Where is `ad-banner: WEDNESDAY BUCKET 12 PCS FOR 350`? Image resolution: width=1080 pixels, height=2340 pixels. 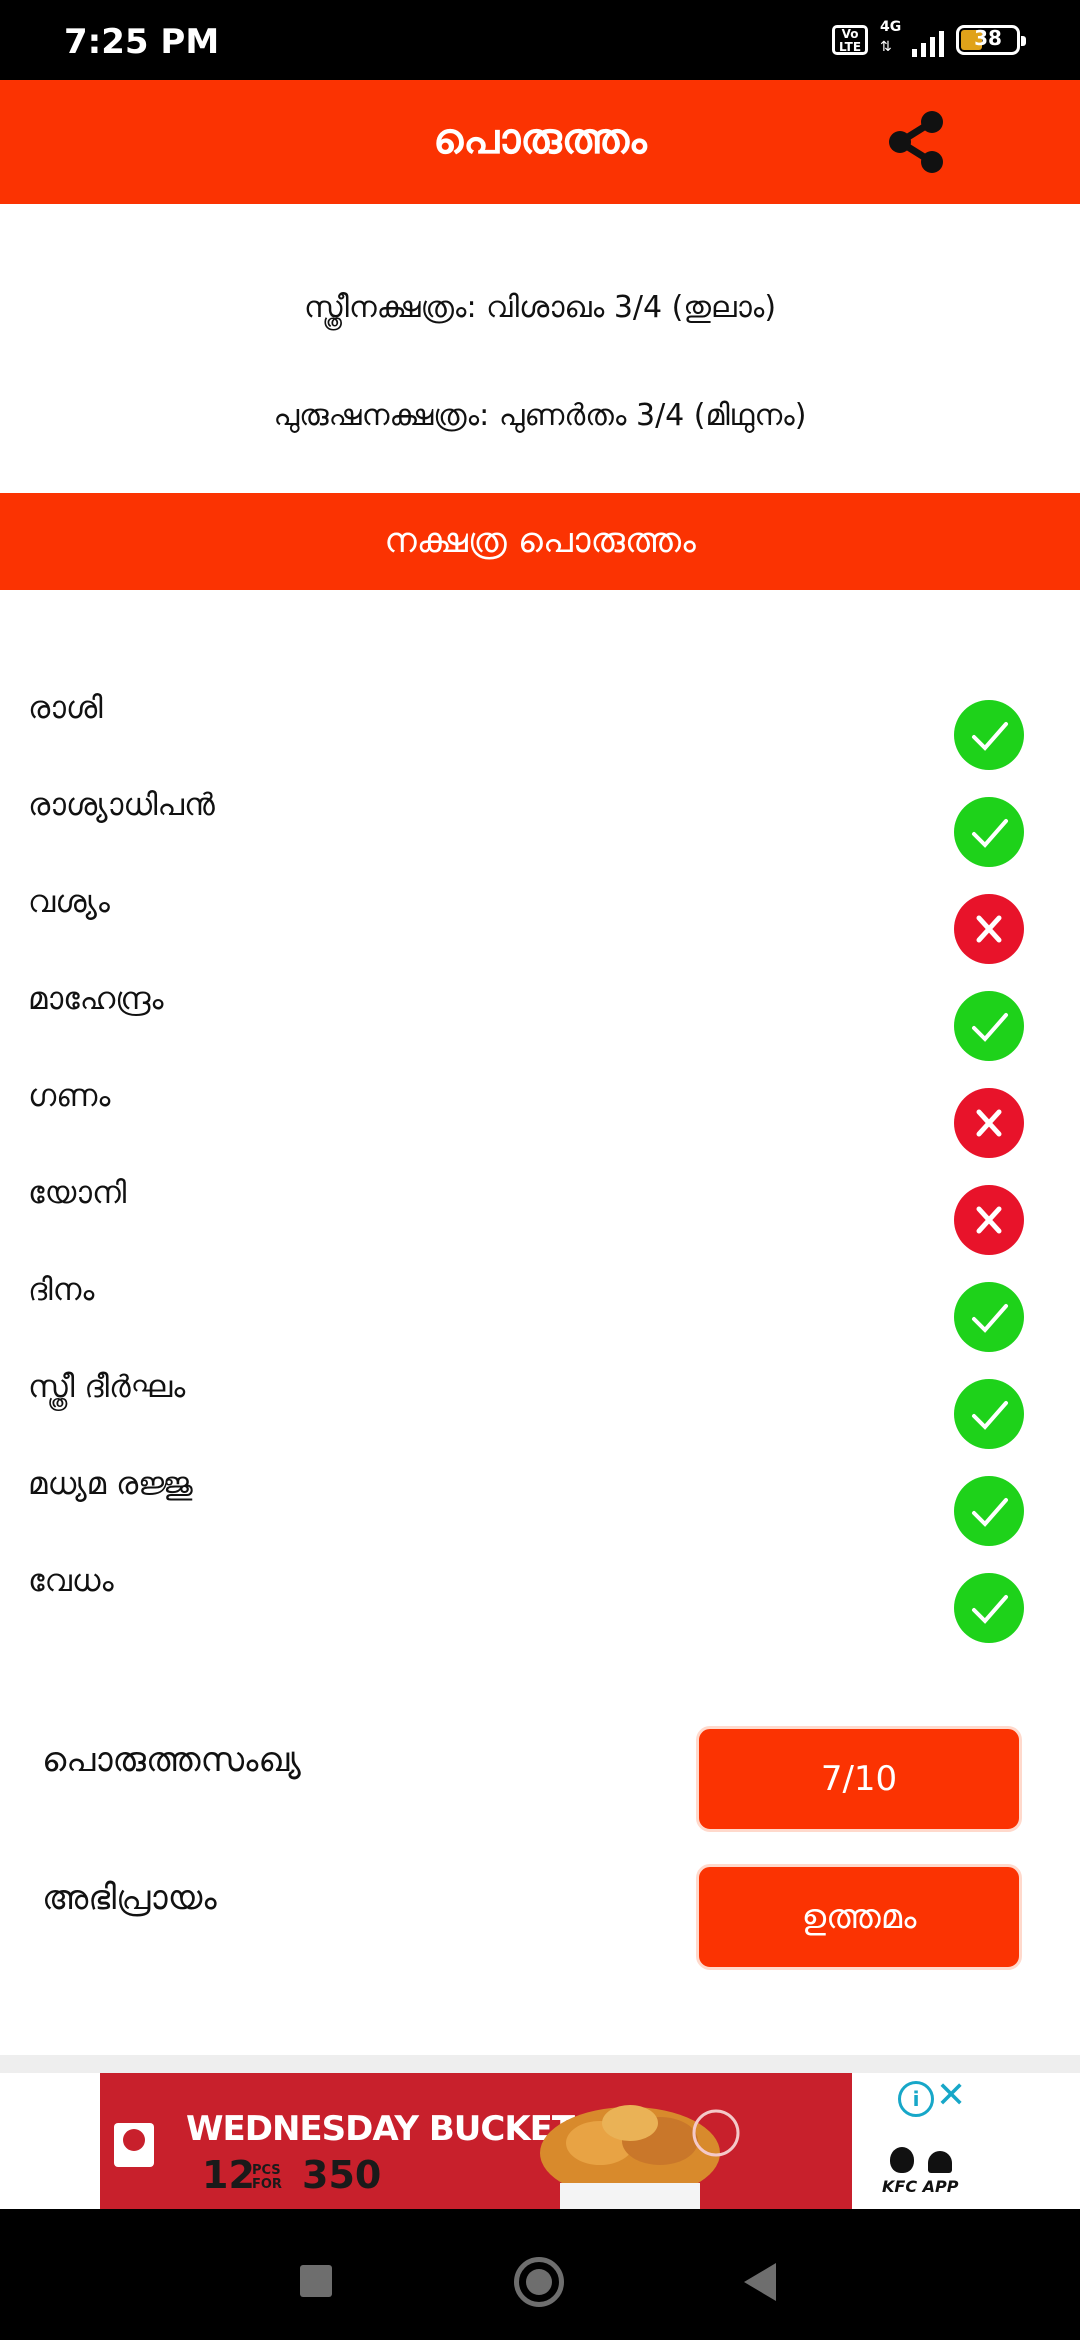 ad-banner: WEDNESDAY BUCKET 12 PCS FOR 350 is located at coordinates (476, 2141).